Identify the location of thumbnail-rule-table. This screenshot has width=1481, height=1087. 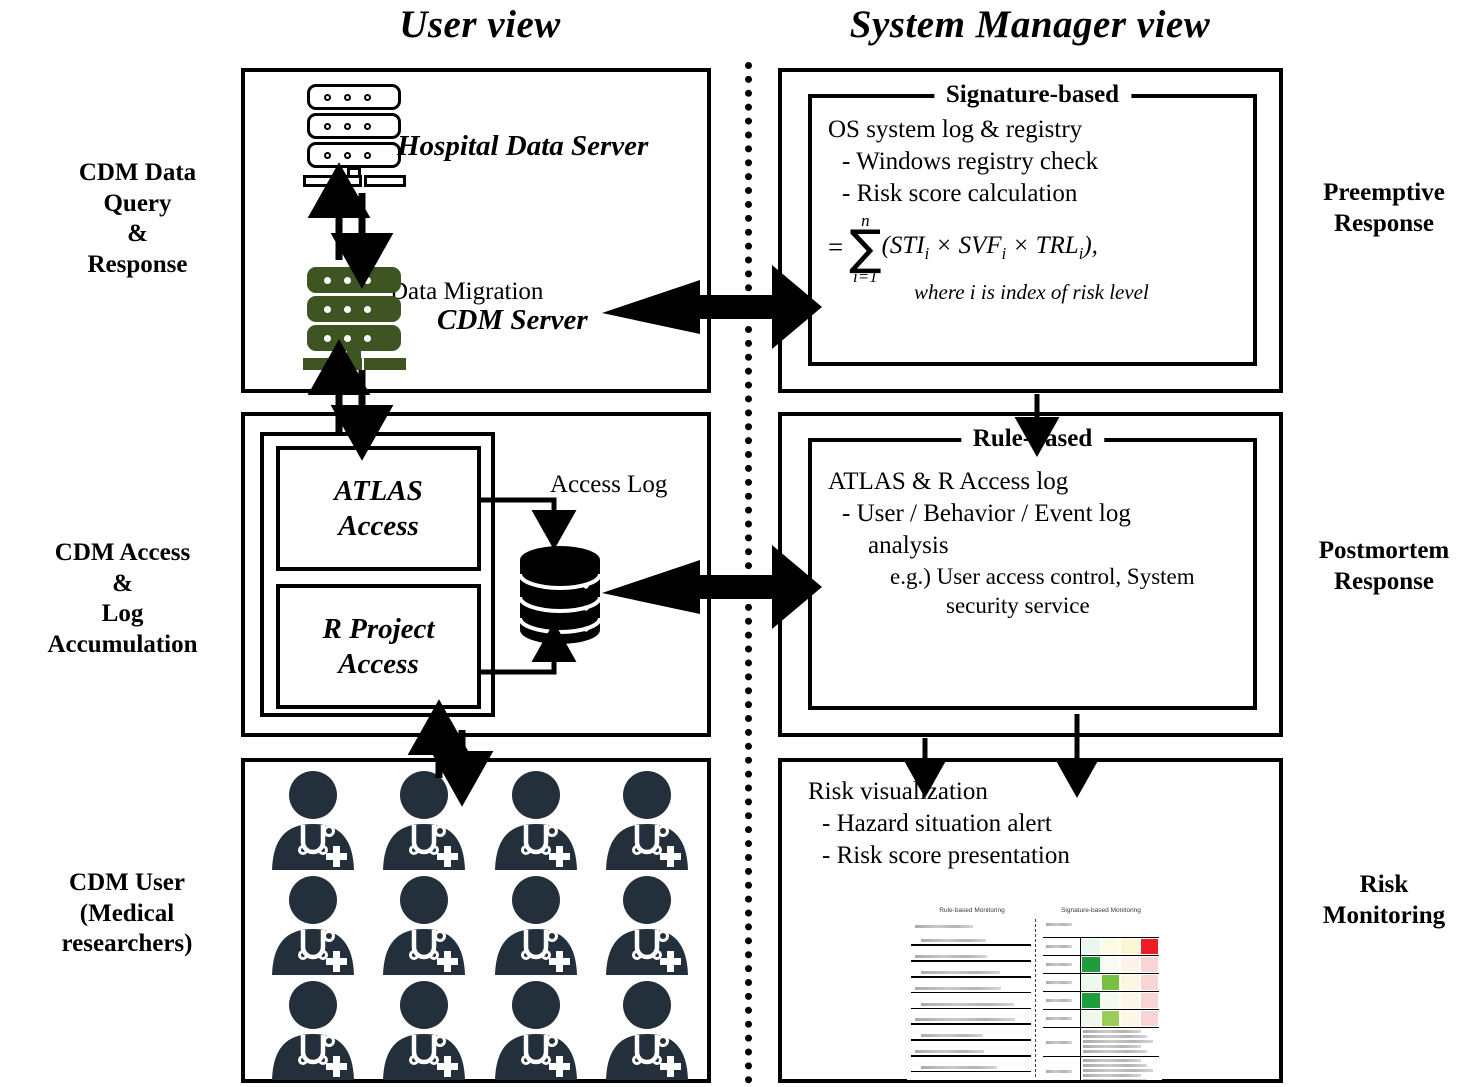
(971, 998).